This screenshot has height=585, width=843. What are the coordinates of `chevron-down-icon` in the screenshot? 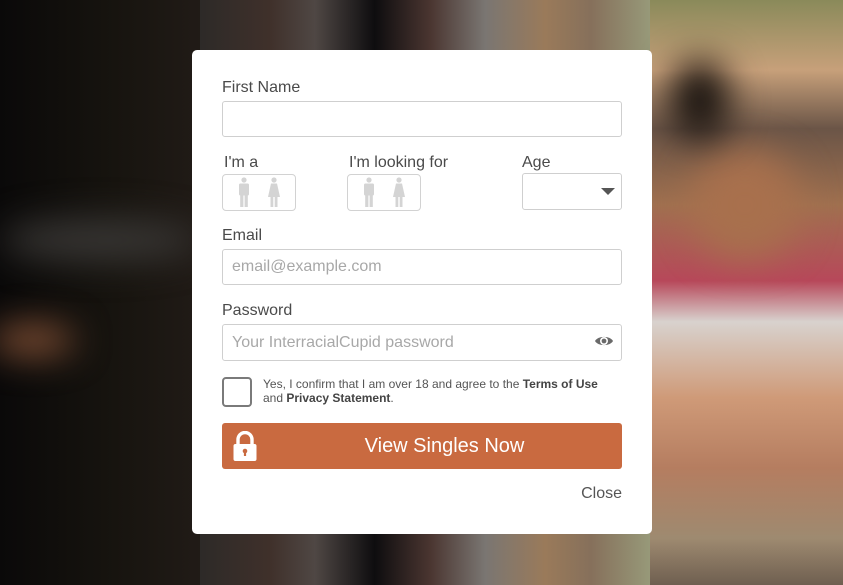 It's located at (608, 191).